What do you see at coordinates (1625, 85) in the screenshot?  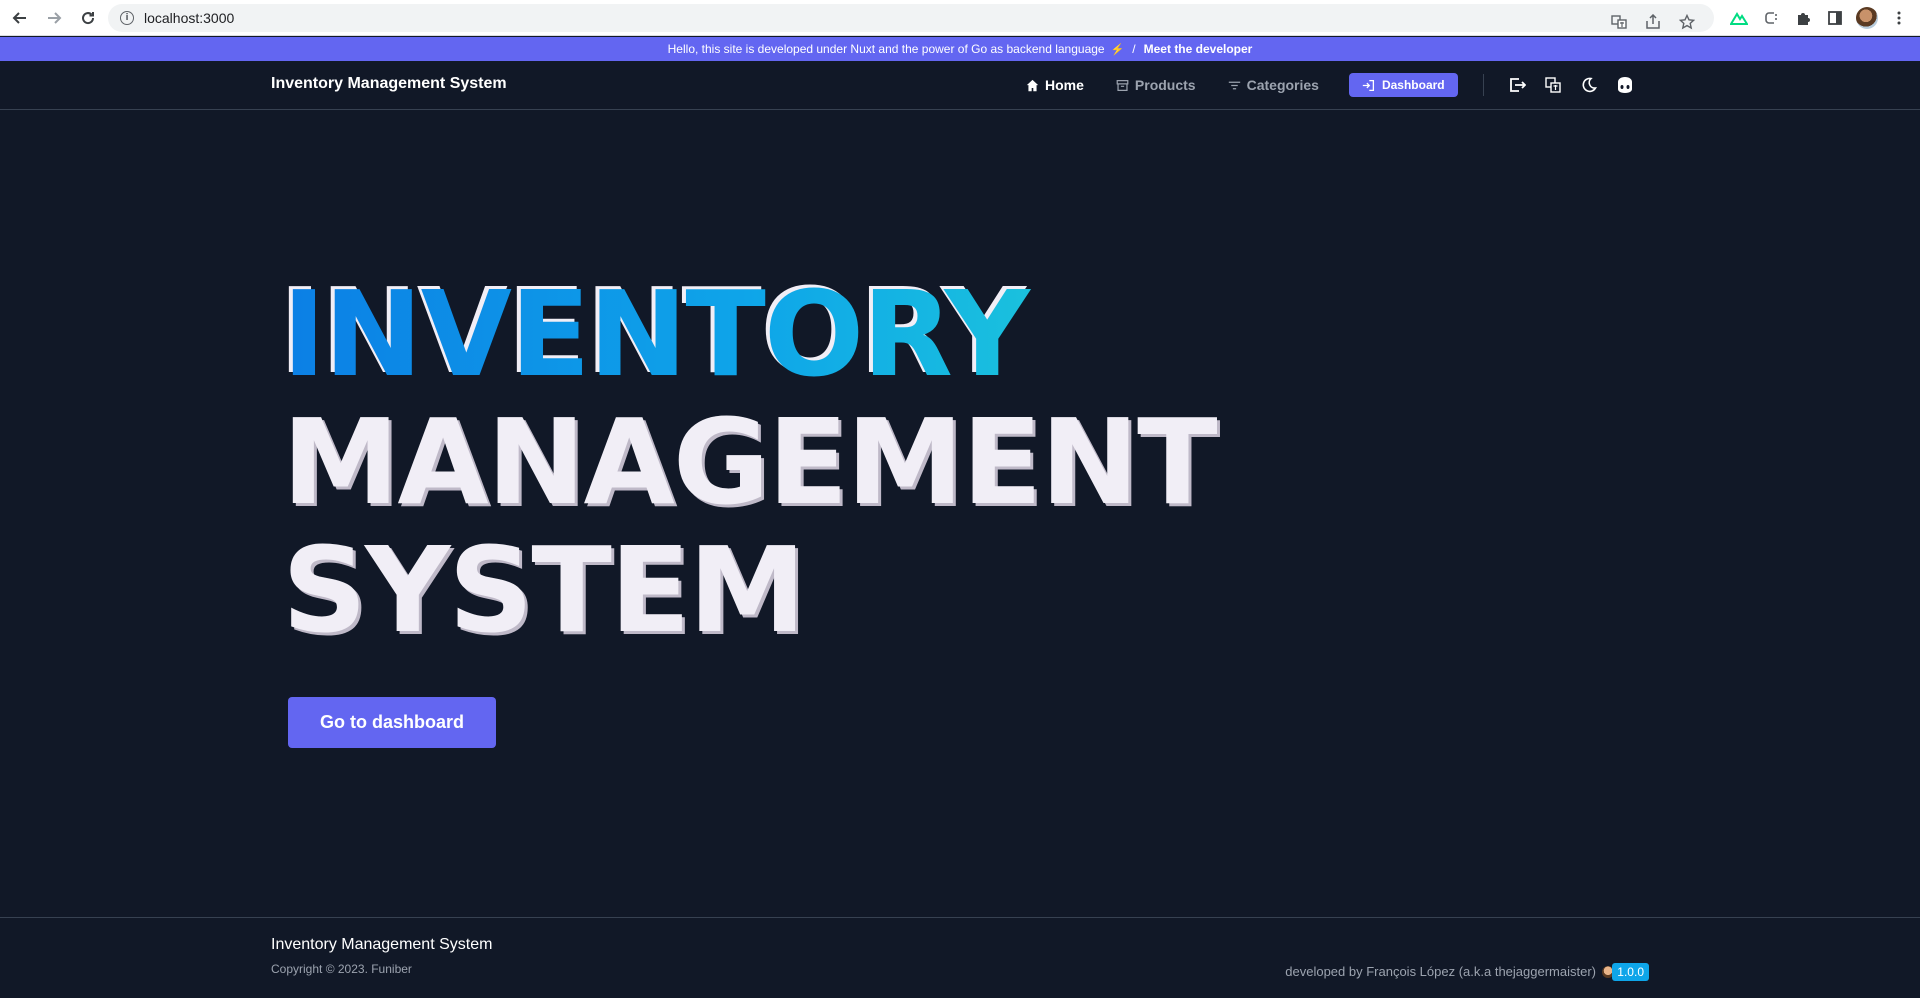 I see `github-icon` at bounding box center [1625, 85].